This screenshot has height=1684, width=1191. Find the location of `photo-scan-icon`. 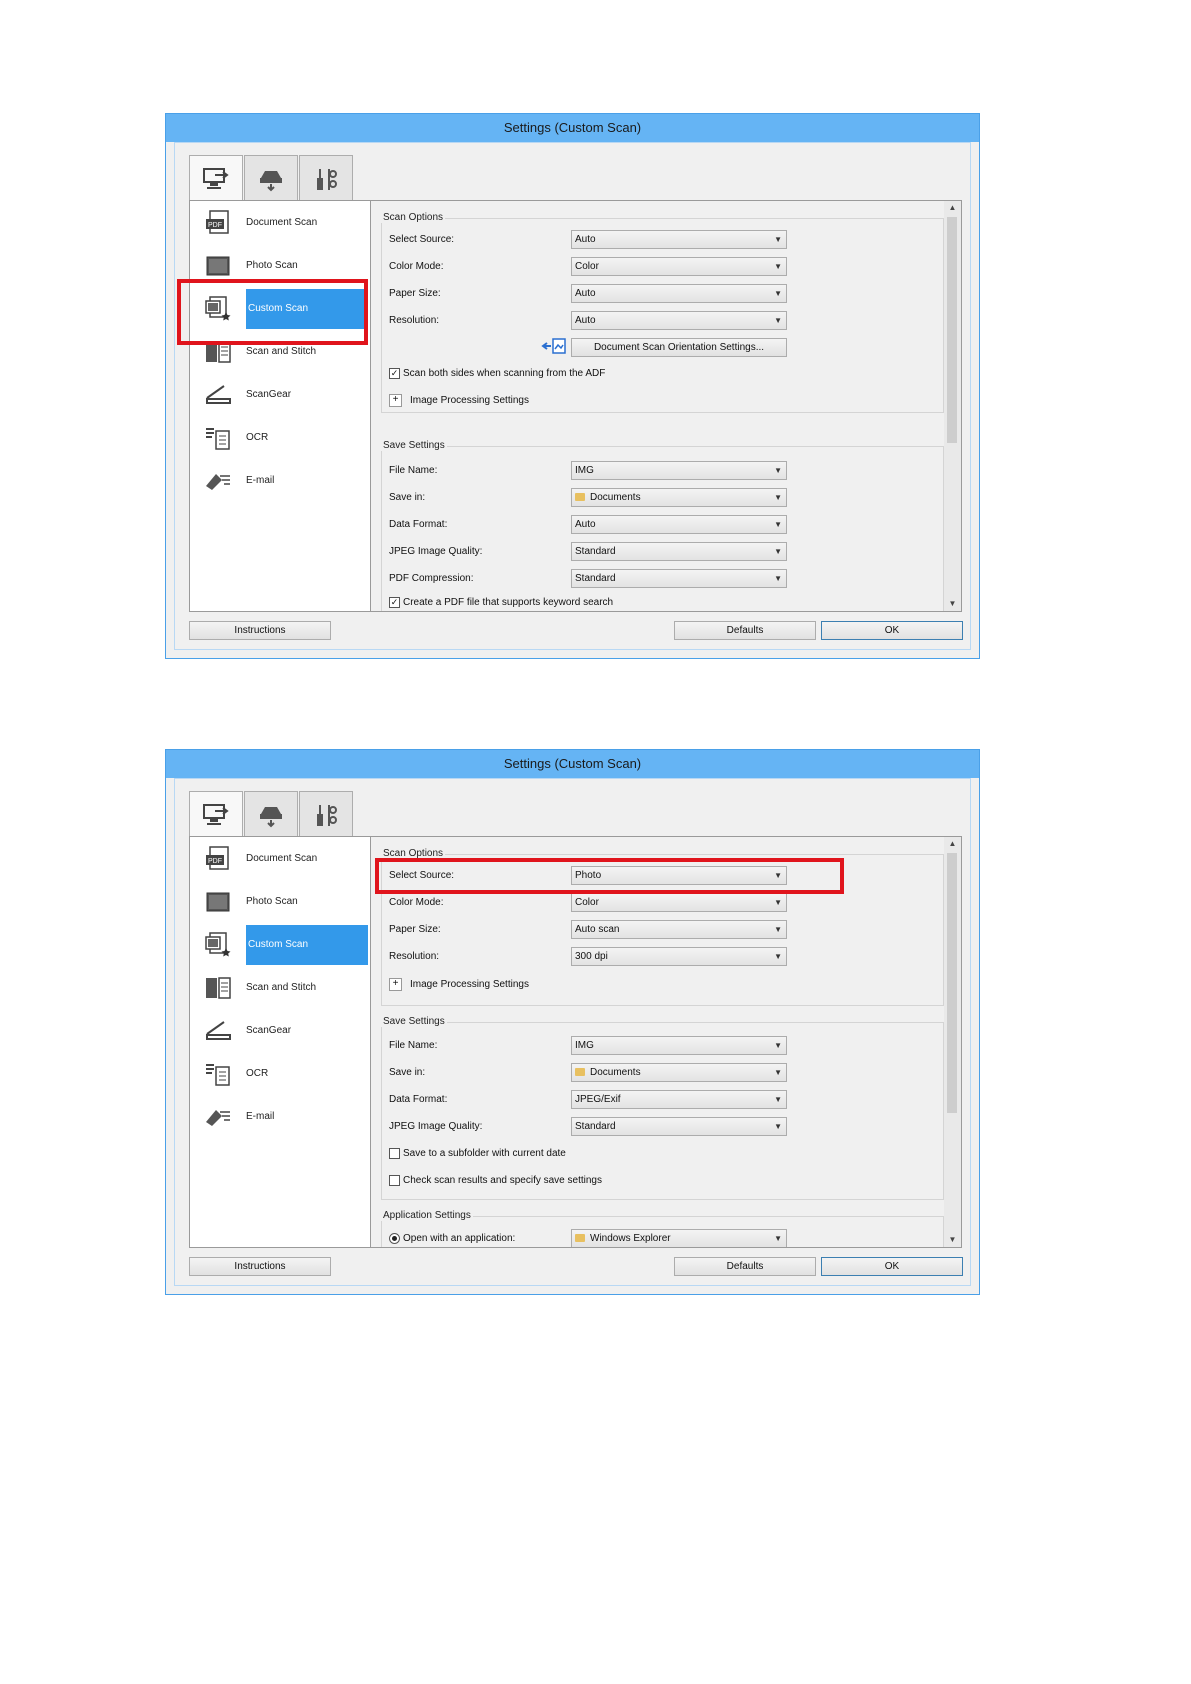

photo-scan-icon is located at coordinates (218, 266).